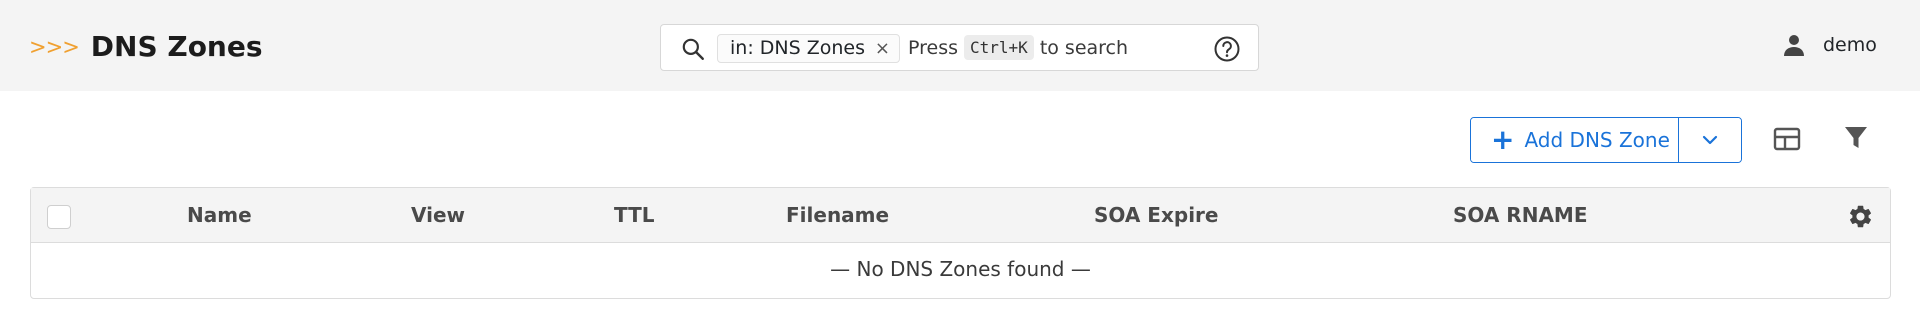 Image resolution: width=1920 pixels, height=315 pixels. I want to click on search-scope-chip: in: DNS Zones ×, so click(808, 48).